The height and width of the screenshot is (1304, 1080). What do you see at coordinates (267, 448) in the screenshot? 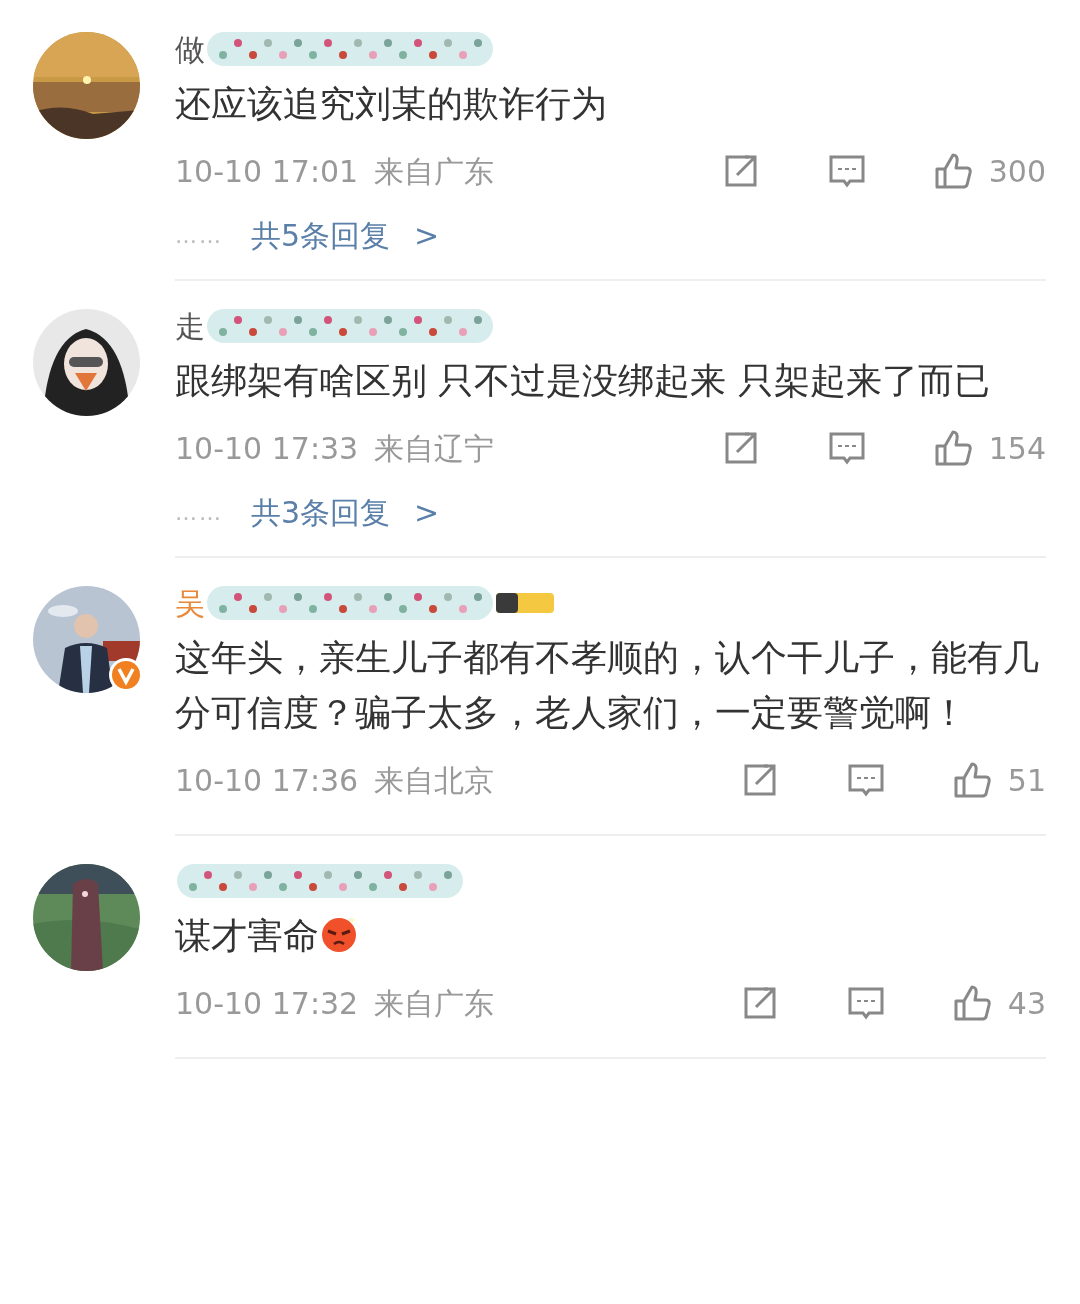
I see `comment-time: 10-10 17:33` at bounding box center [267, 448].